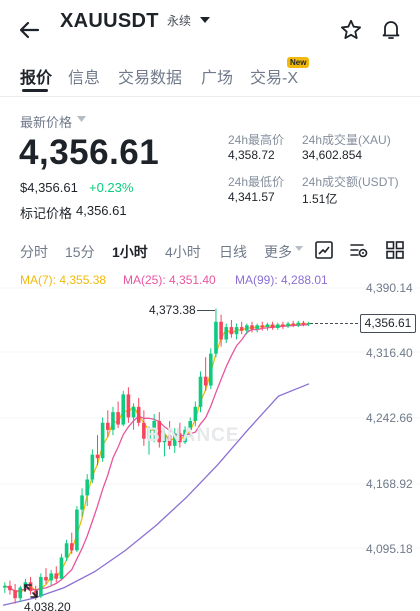  What do you see at coordinates (233, 252) in the screenshot?
I see `interval-daily: 日线` at bounding box center [233, 252].